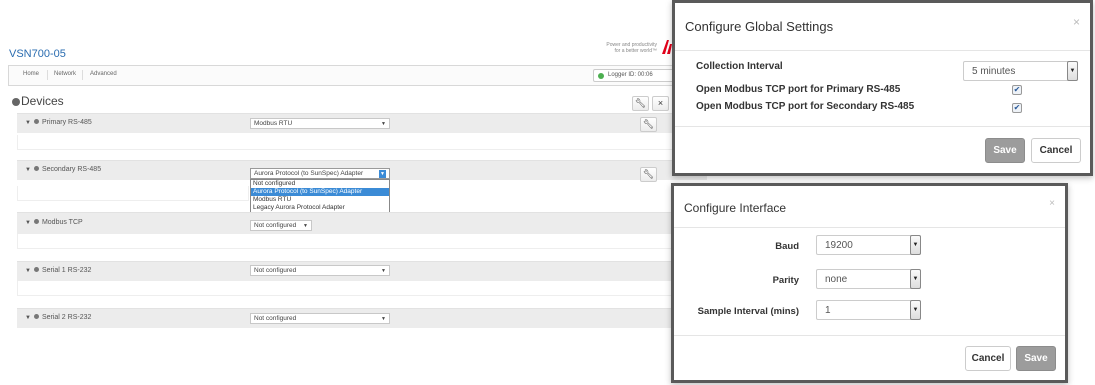 This screenshot has height=385, width=1095. Describe the element at coordinates (785, 280) in the screenshot. I see `parity-label: Parity` at that location.